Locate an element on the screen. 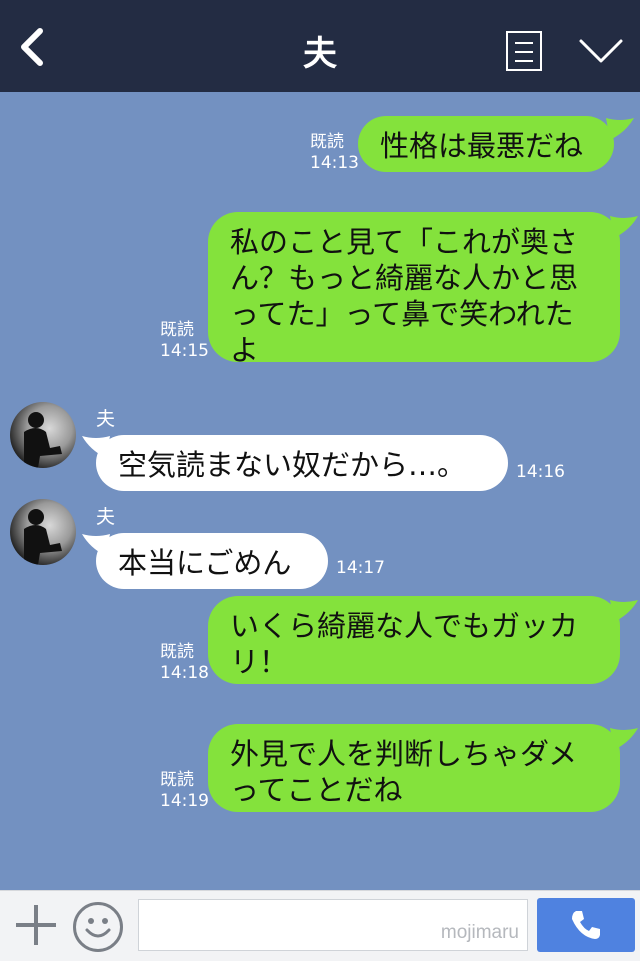 The image size is (640, 961). message-bubble-received: 空気読まない奴だから…。 is located at coordinates (302, 463).